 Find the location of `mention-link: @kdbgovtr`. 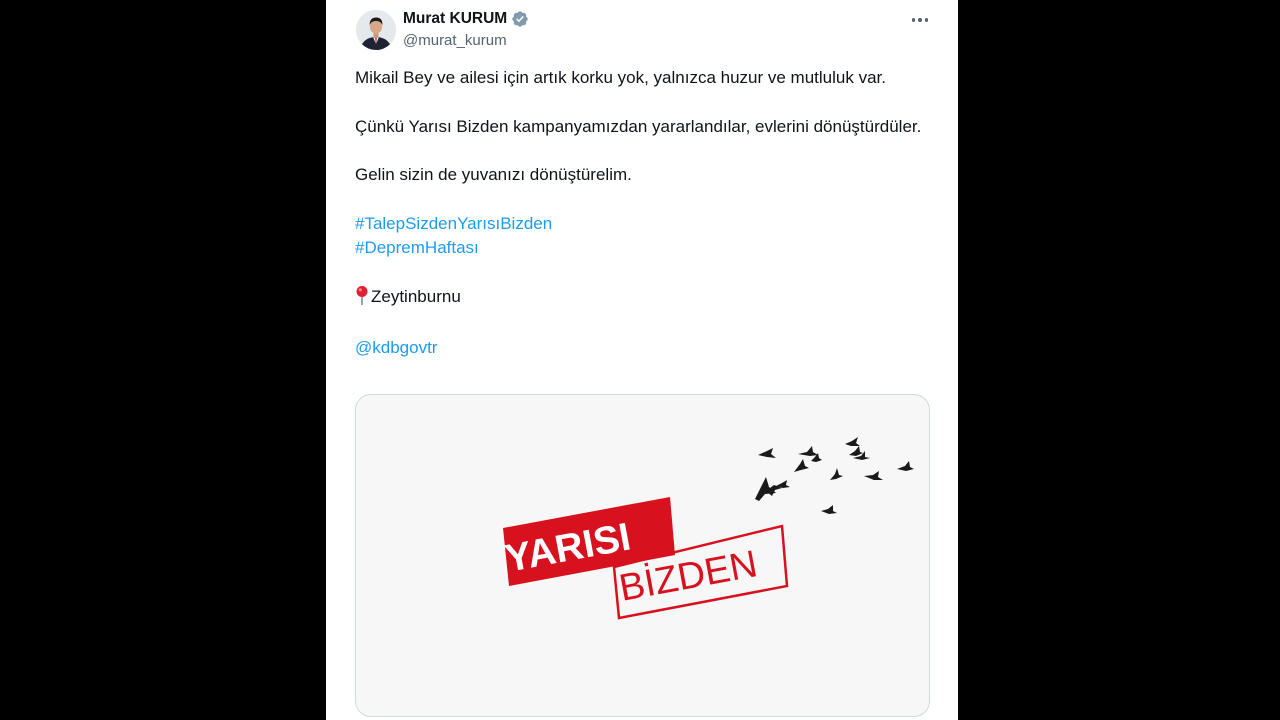

mention-link: @kdbgovtr is located at coordinates (396, 347).